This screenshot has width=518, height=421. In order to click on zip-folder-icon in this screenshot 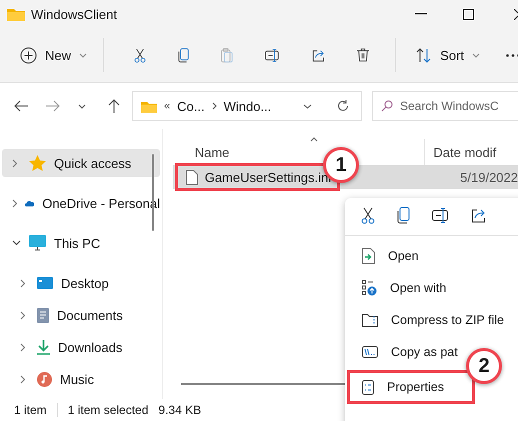, I will do `click(370, 320)`.